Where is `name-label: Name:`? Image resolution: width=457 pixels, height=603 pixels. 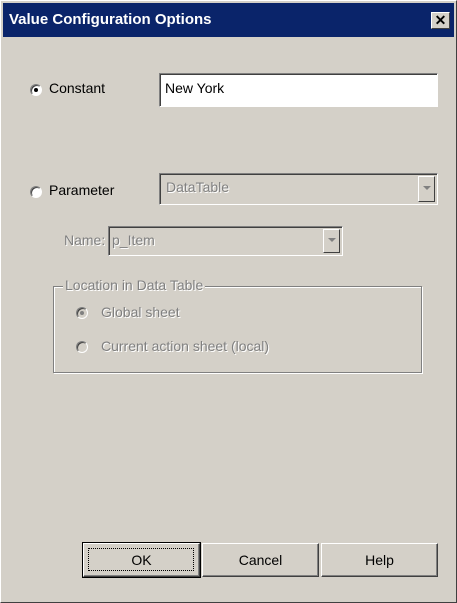
name-label: Name: is located at coordinates (85, 240).